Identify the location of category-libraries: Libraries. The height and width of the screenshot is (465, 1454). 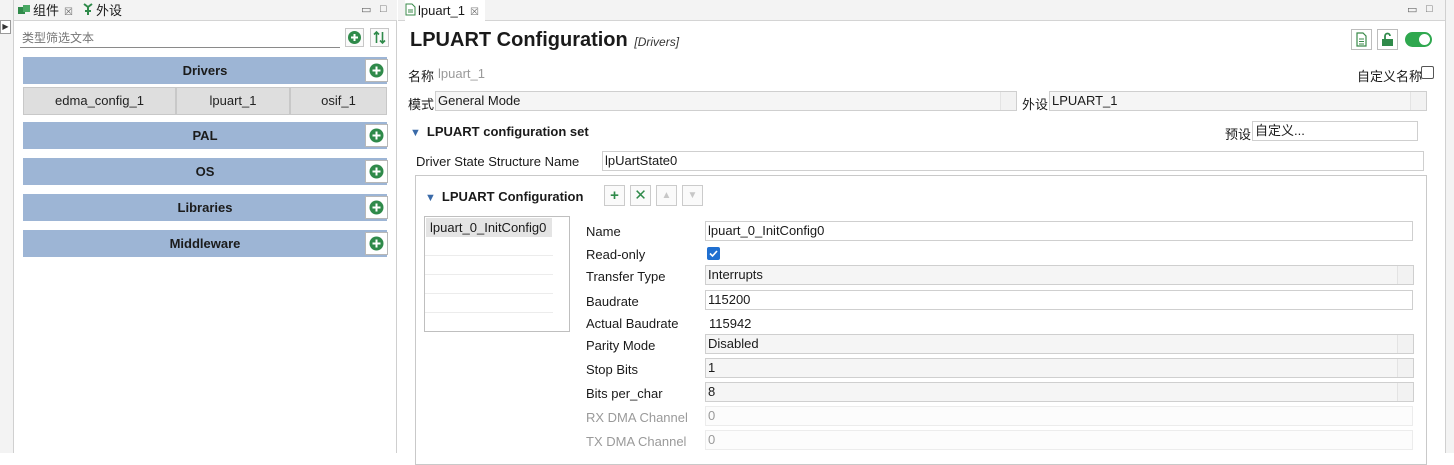
(205, 207).